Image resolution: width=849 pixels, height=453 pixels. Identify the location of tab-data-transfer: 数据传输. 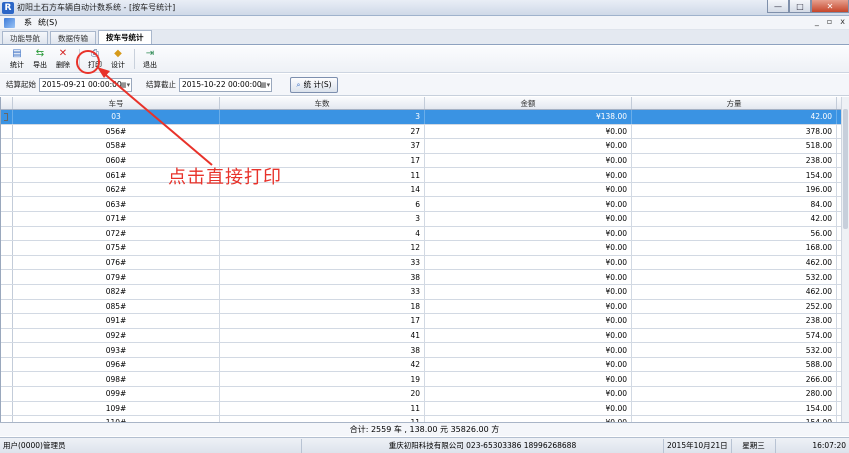
(73, 37).